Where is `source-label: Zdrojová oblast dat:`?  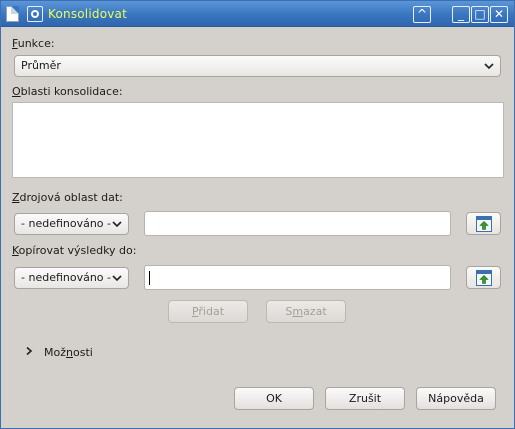 source-label: Zdrojová oblast dat: is located at coordinates (67, 197).